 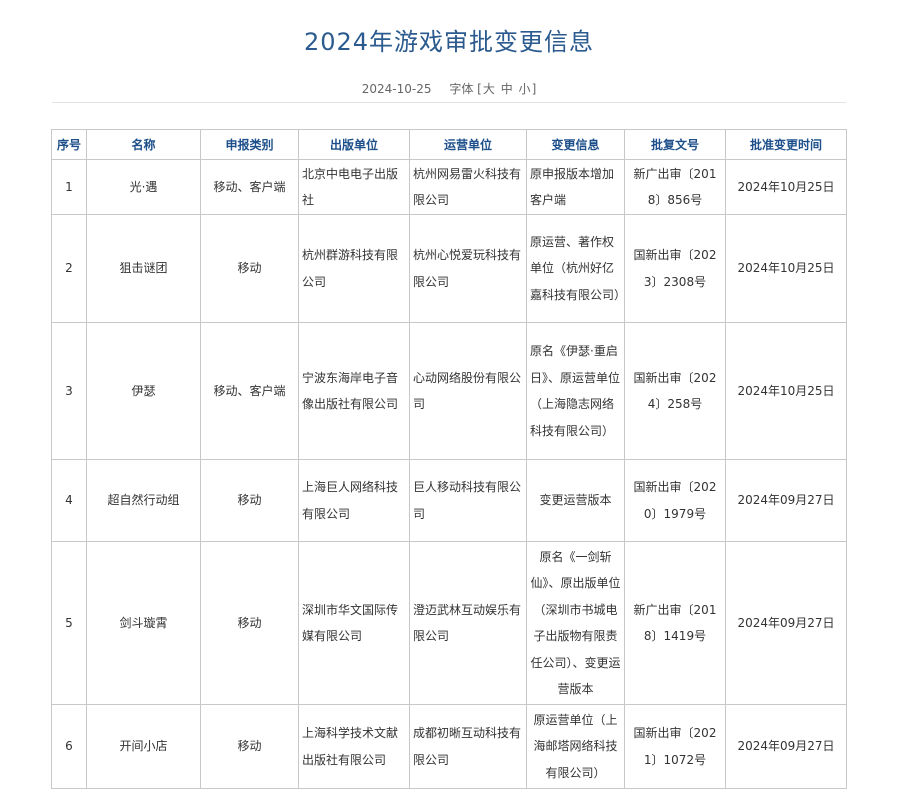 What do you see at coordinates (143, 187) in the screenshot?
I see `cell-name: 光·遇` at bounding box center [143, 187].